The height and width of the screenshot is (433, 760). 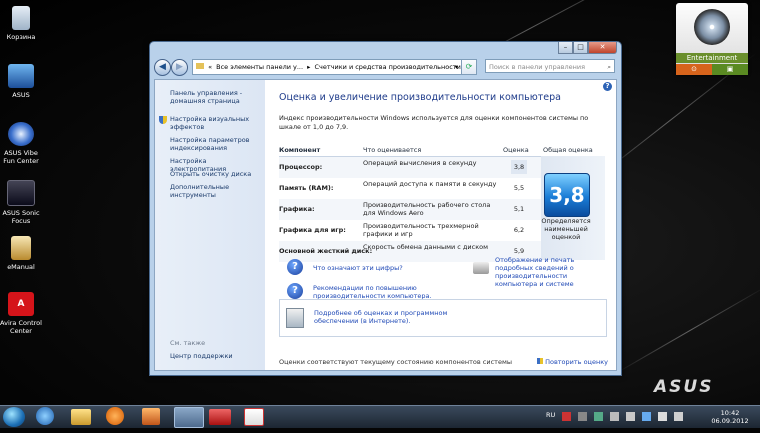 What do you see at coordinates (21, 134) in the screenshot?
I see `vibe-icon` at bounding box center [21, 134].